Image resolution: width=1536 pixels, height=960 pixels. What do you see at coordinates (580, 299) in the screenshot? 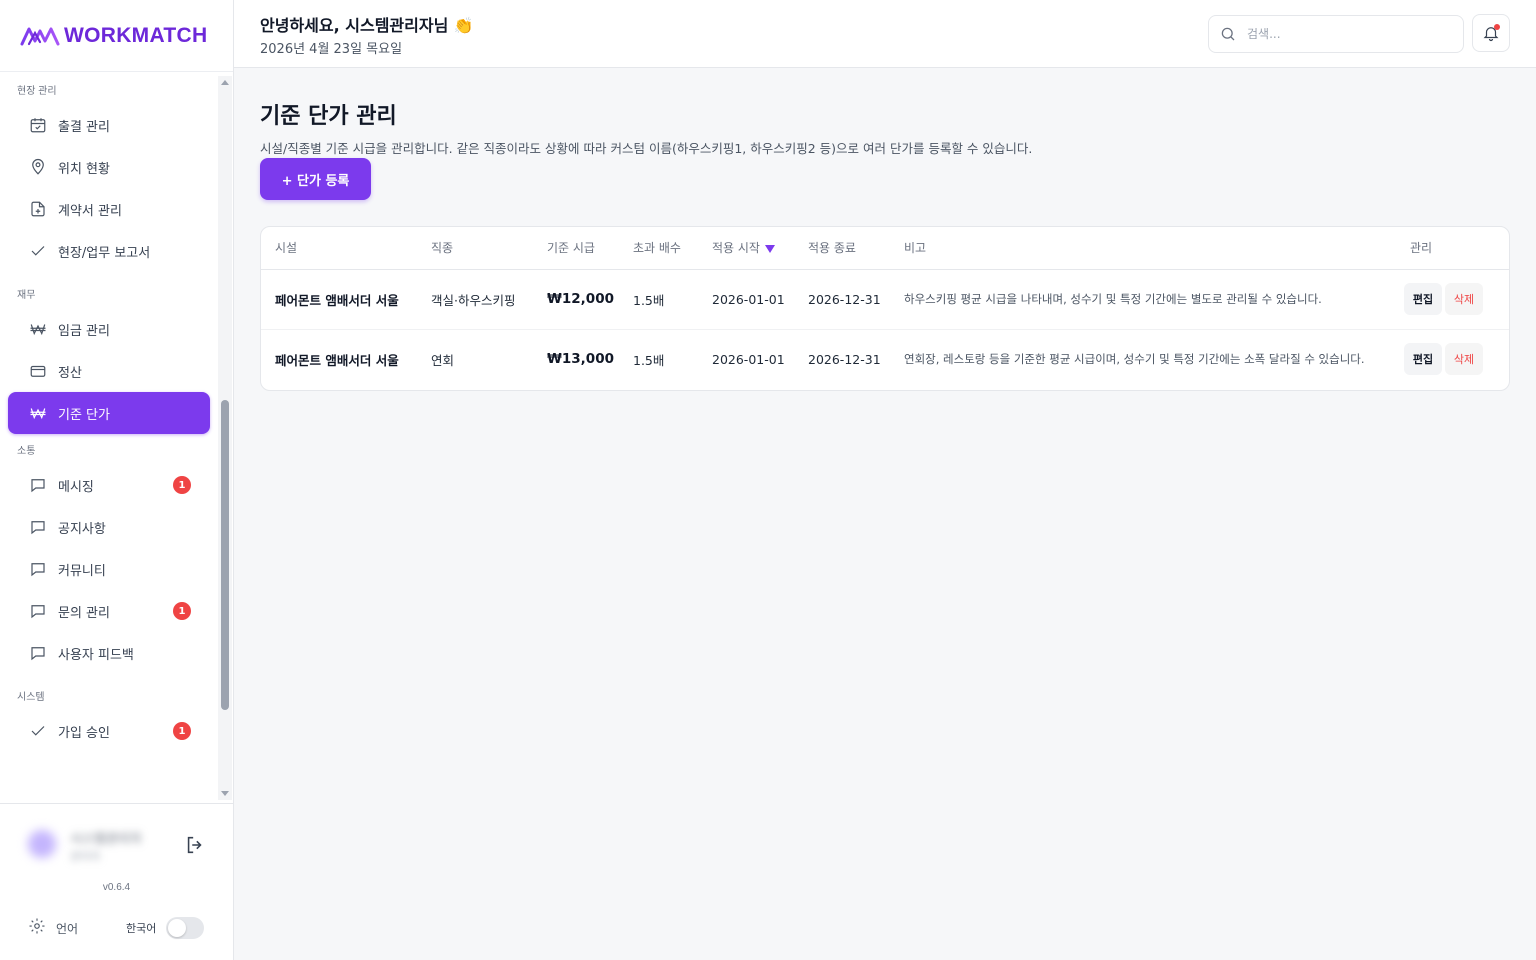
I see `cell-rate: ₩12,000` at bounding box center [580, 299].